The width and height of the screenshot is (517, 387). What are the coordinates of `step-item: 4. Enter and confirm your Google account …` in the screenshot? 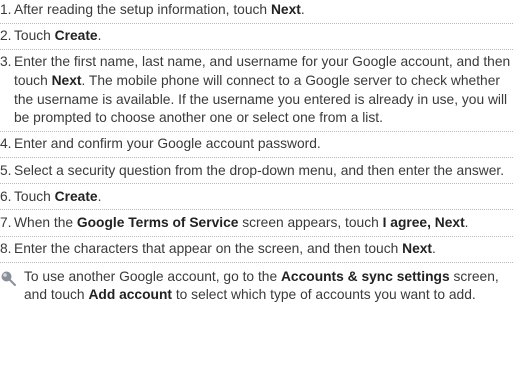 It's located at (256, 146).